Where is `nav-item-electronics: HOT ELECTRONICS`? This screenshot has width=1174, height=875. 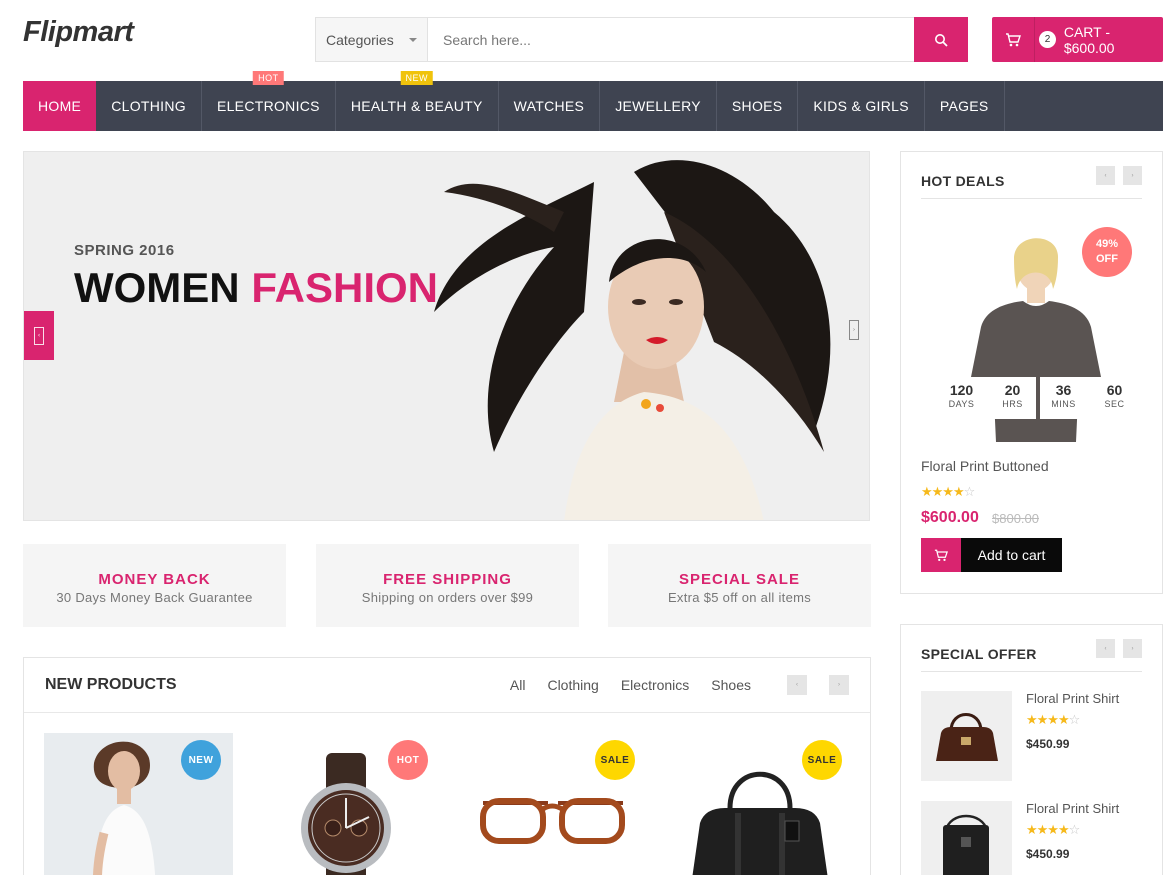 nav-item-electronics: HOT ELECTRONICS is located at coordinates (269, 101).